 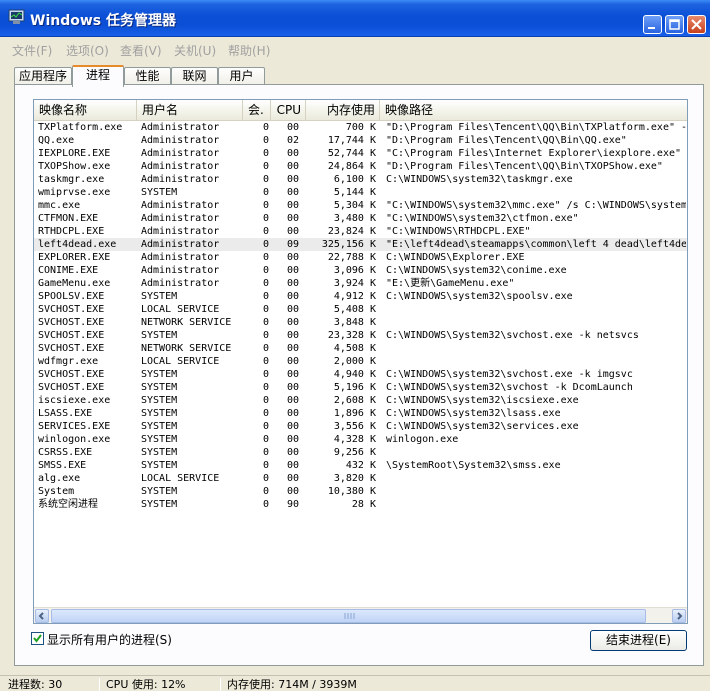 I want to click on end-process-button: 结束进程(E), so click(x=638, y=640).